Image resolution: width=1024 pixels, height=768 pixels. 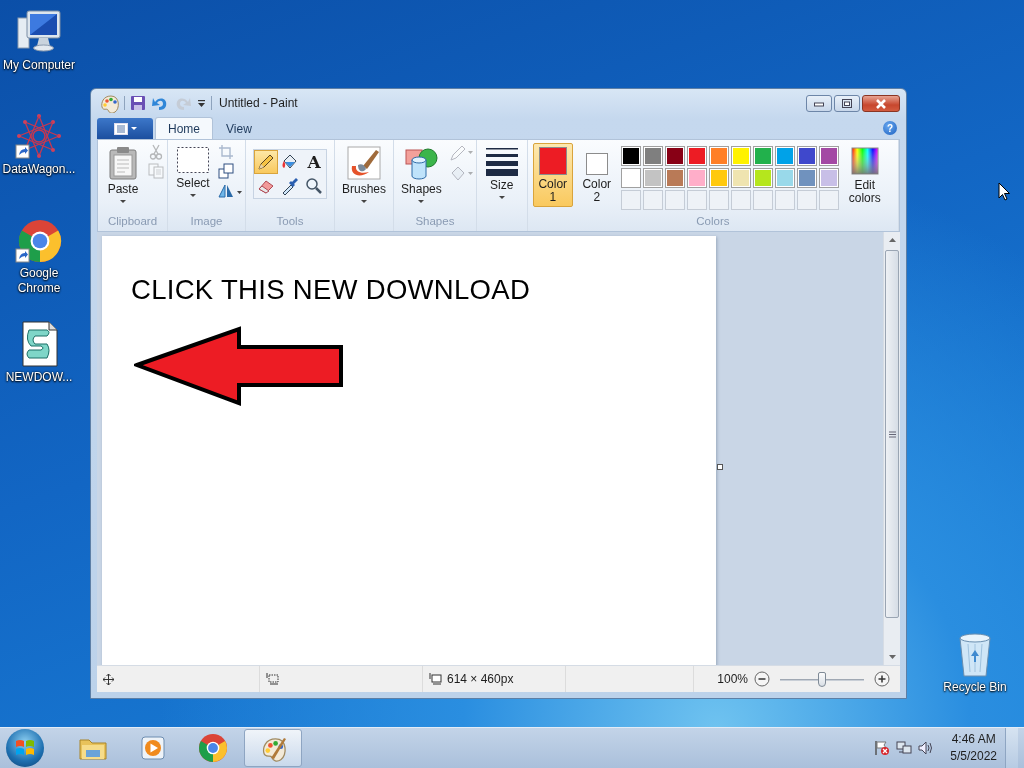 What do you see at coordinates (290, 222) in the screenshot?
I see `group-label: Tools` at bounding box center [290, 222].